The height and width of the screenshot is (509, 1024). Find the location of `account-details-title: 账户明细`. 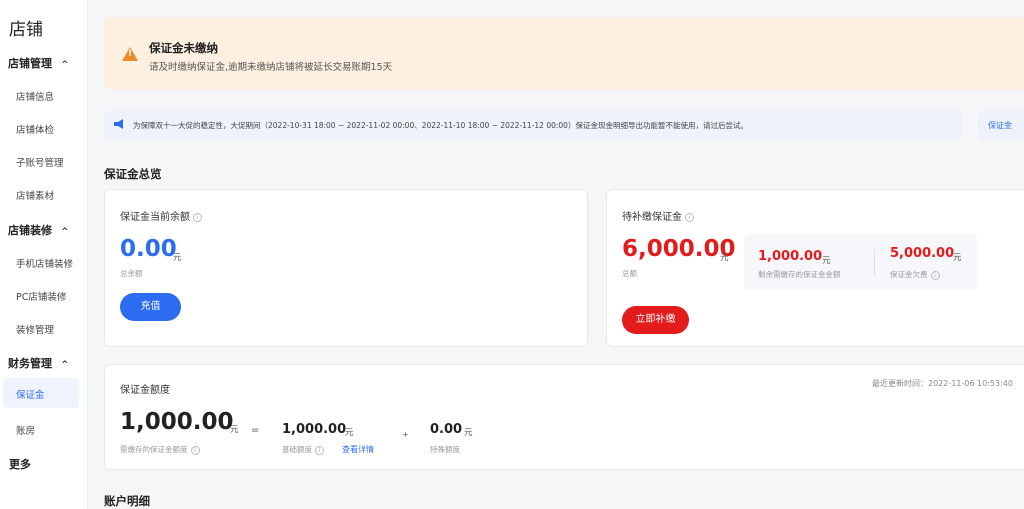

account-details-title: 账户明细 is located at coordinates (127, 501).